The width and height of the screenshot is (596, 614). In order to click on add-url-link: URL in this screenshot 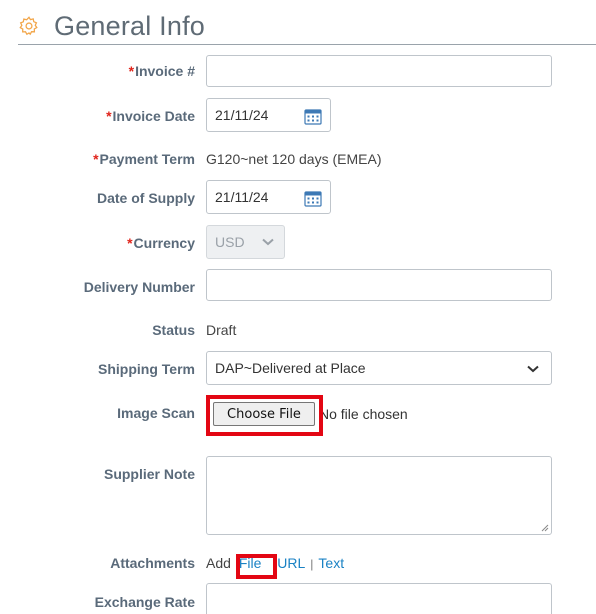, I will do `click(291, 563)`.